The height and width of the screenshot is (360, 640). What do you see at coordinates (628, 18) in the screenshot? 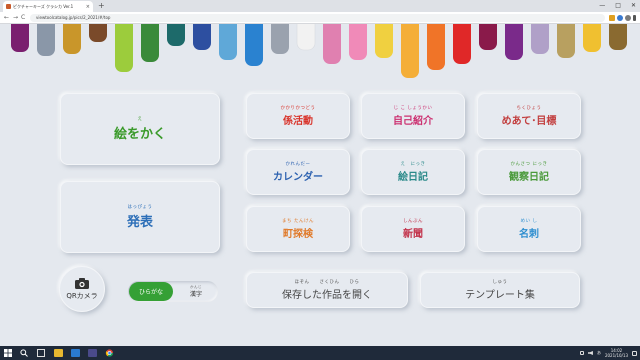
I see `profile-icon` at bounding box center [628, 18].